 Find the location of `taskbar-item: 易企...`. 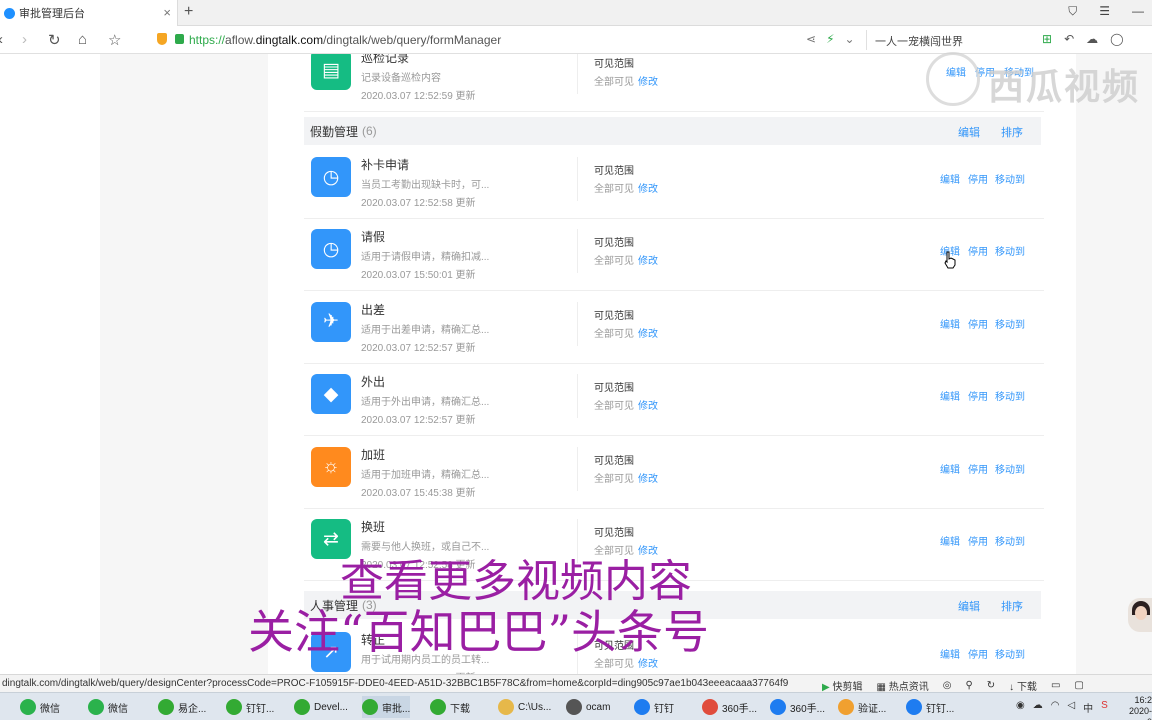

taskbar-item: 易企... is located at coordinates (182, 707).